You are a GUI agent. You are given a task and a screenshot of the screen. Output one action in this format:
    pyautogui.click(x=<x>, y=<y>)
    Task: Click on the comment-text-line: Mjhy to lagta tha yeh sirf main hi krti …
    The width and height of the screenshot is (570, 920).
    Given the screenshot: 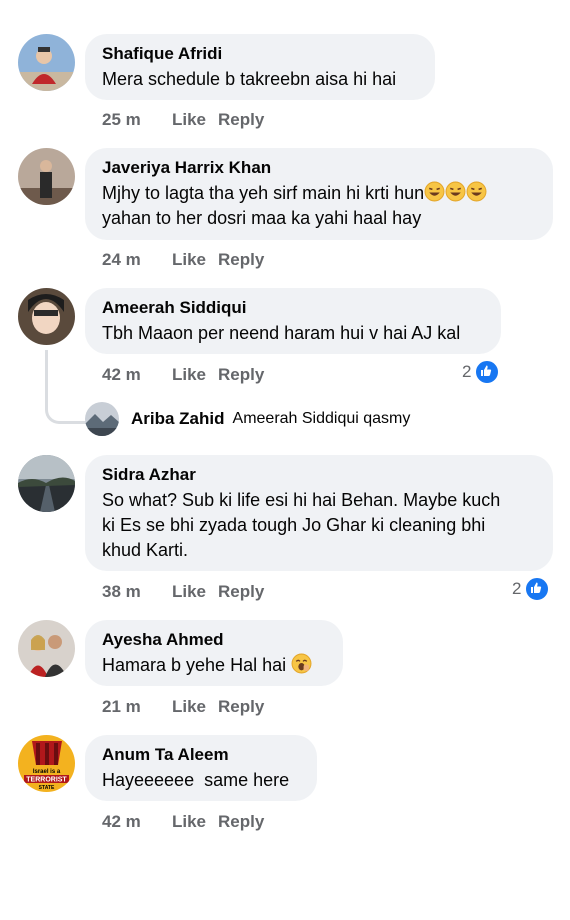 What is the action you would take?
    pyautogui.click(x=263, y=193)
    